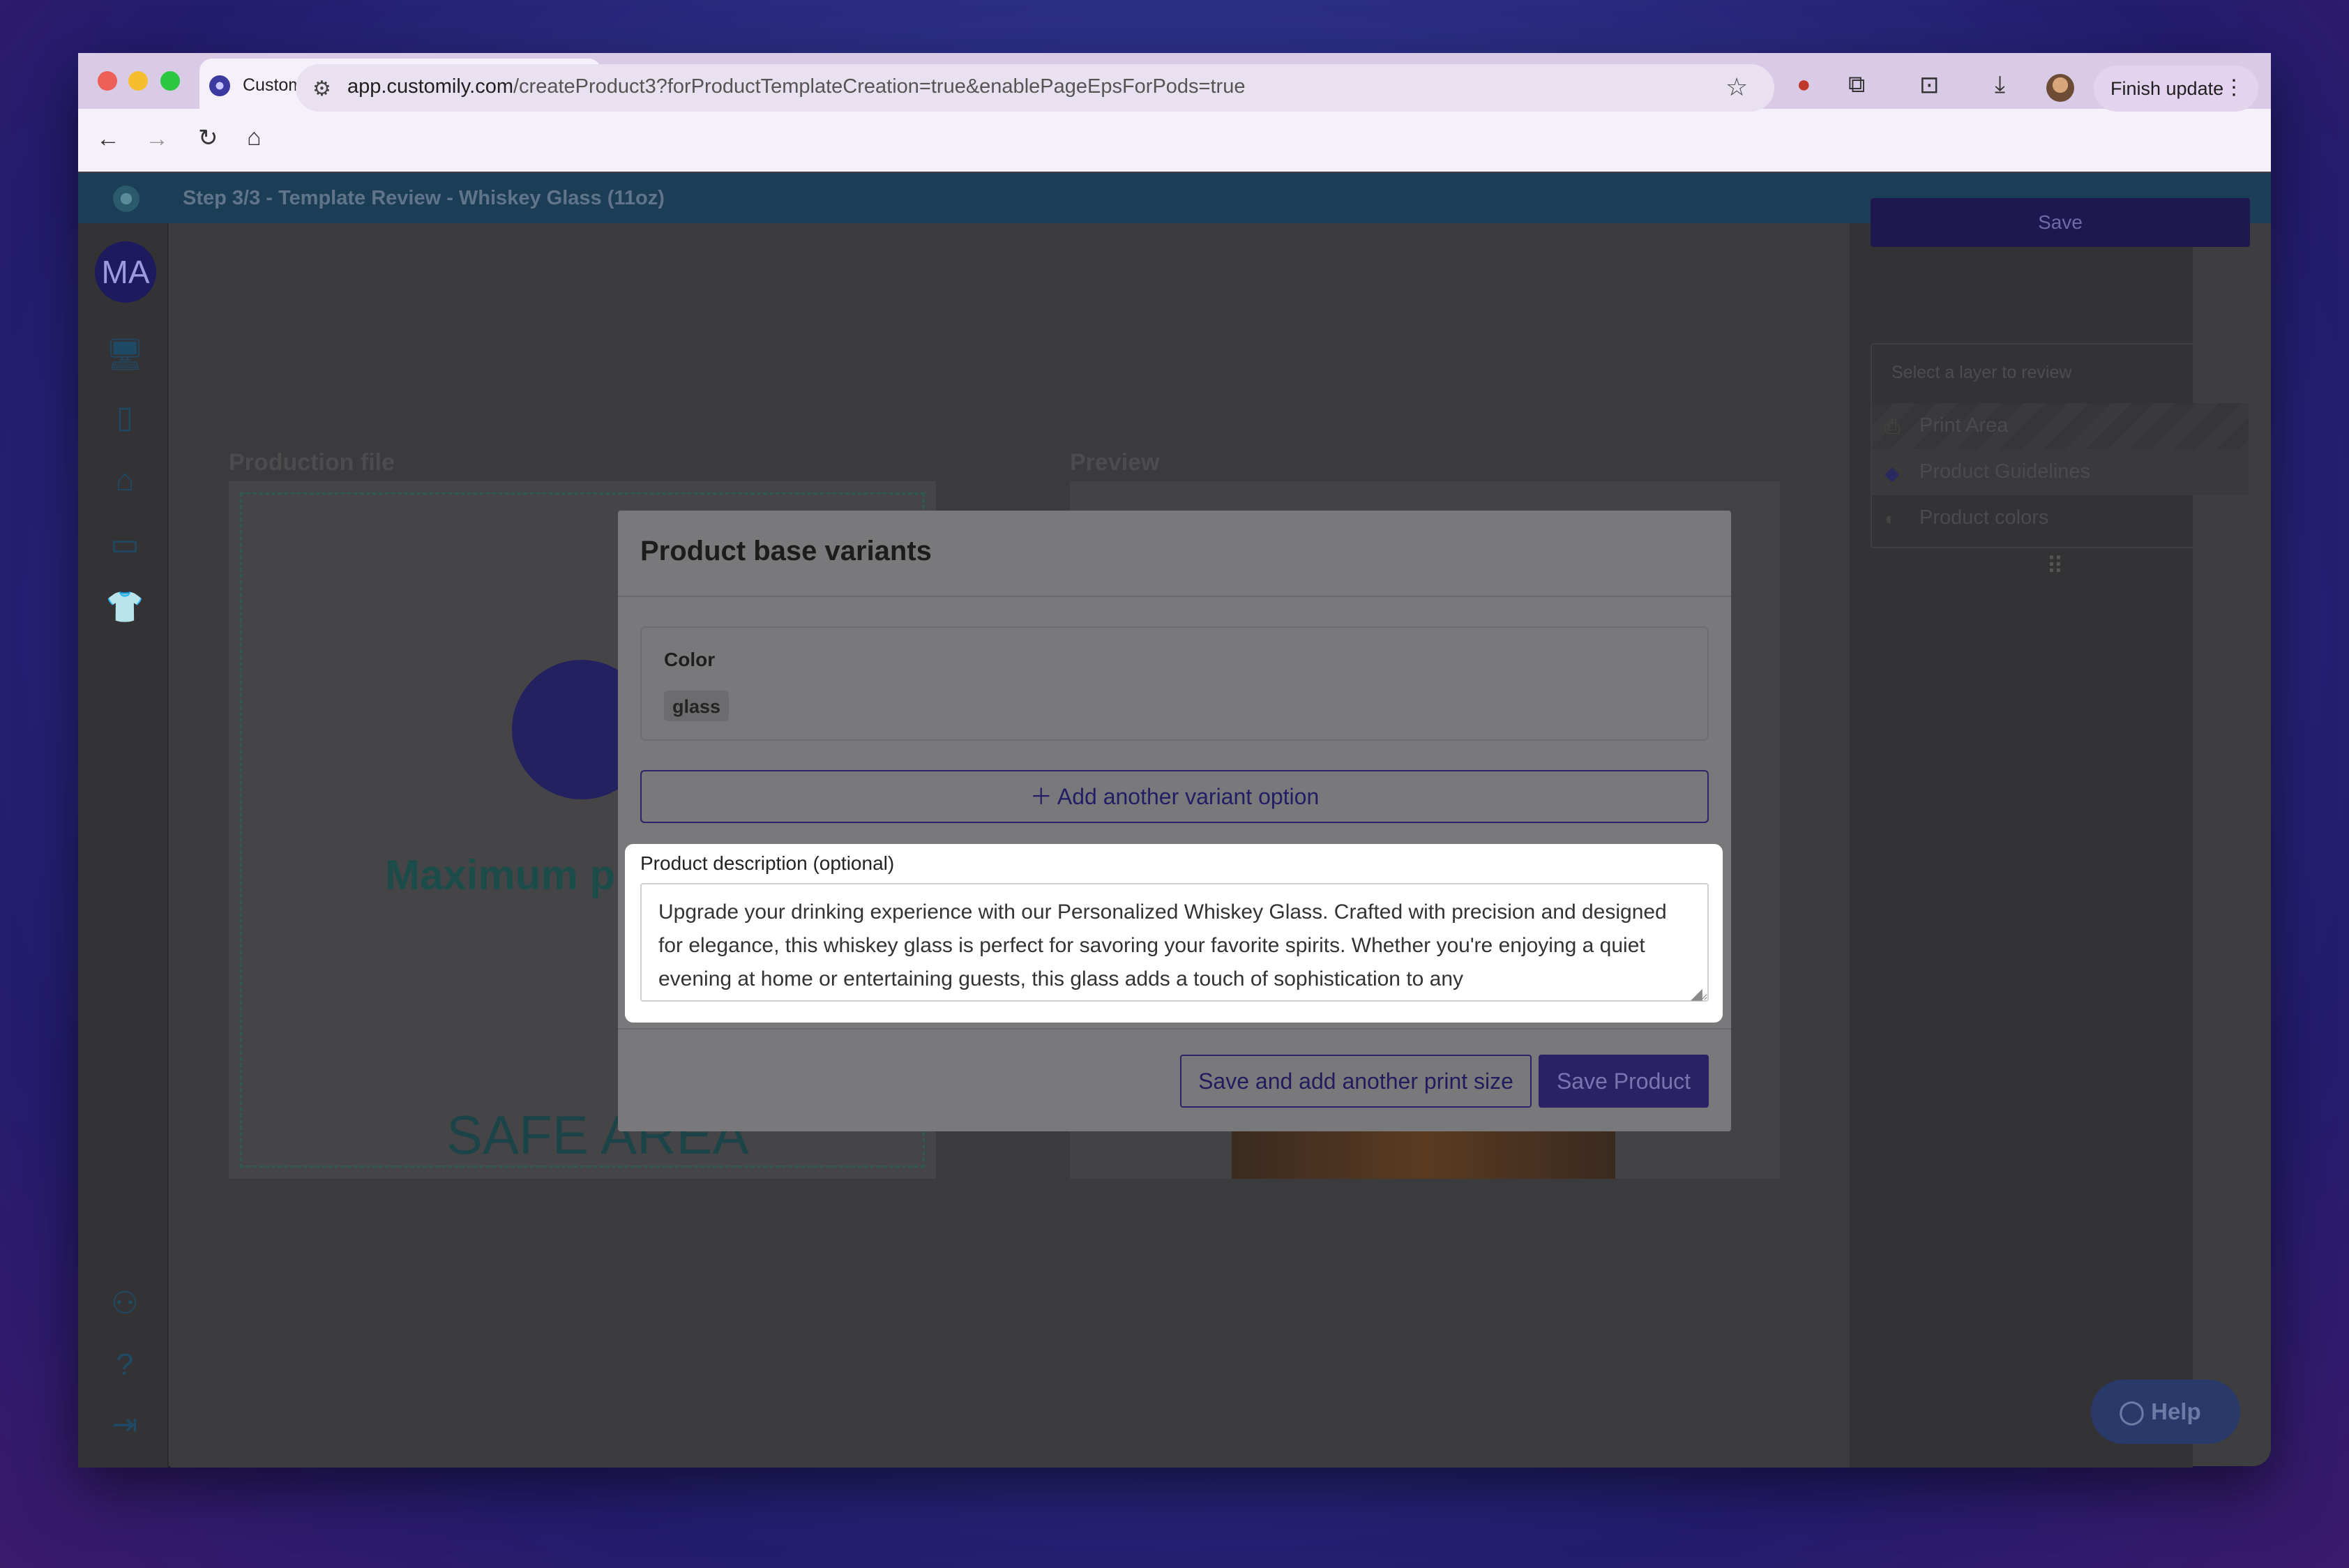 This screenshot has width=2349, height=1568. Describe the element at coordinates (1893, 473) in the screenshot. I see `tag-icon: ◆` at that location.